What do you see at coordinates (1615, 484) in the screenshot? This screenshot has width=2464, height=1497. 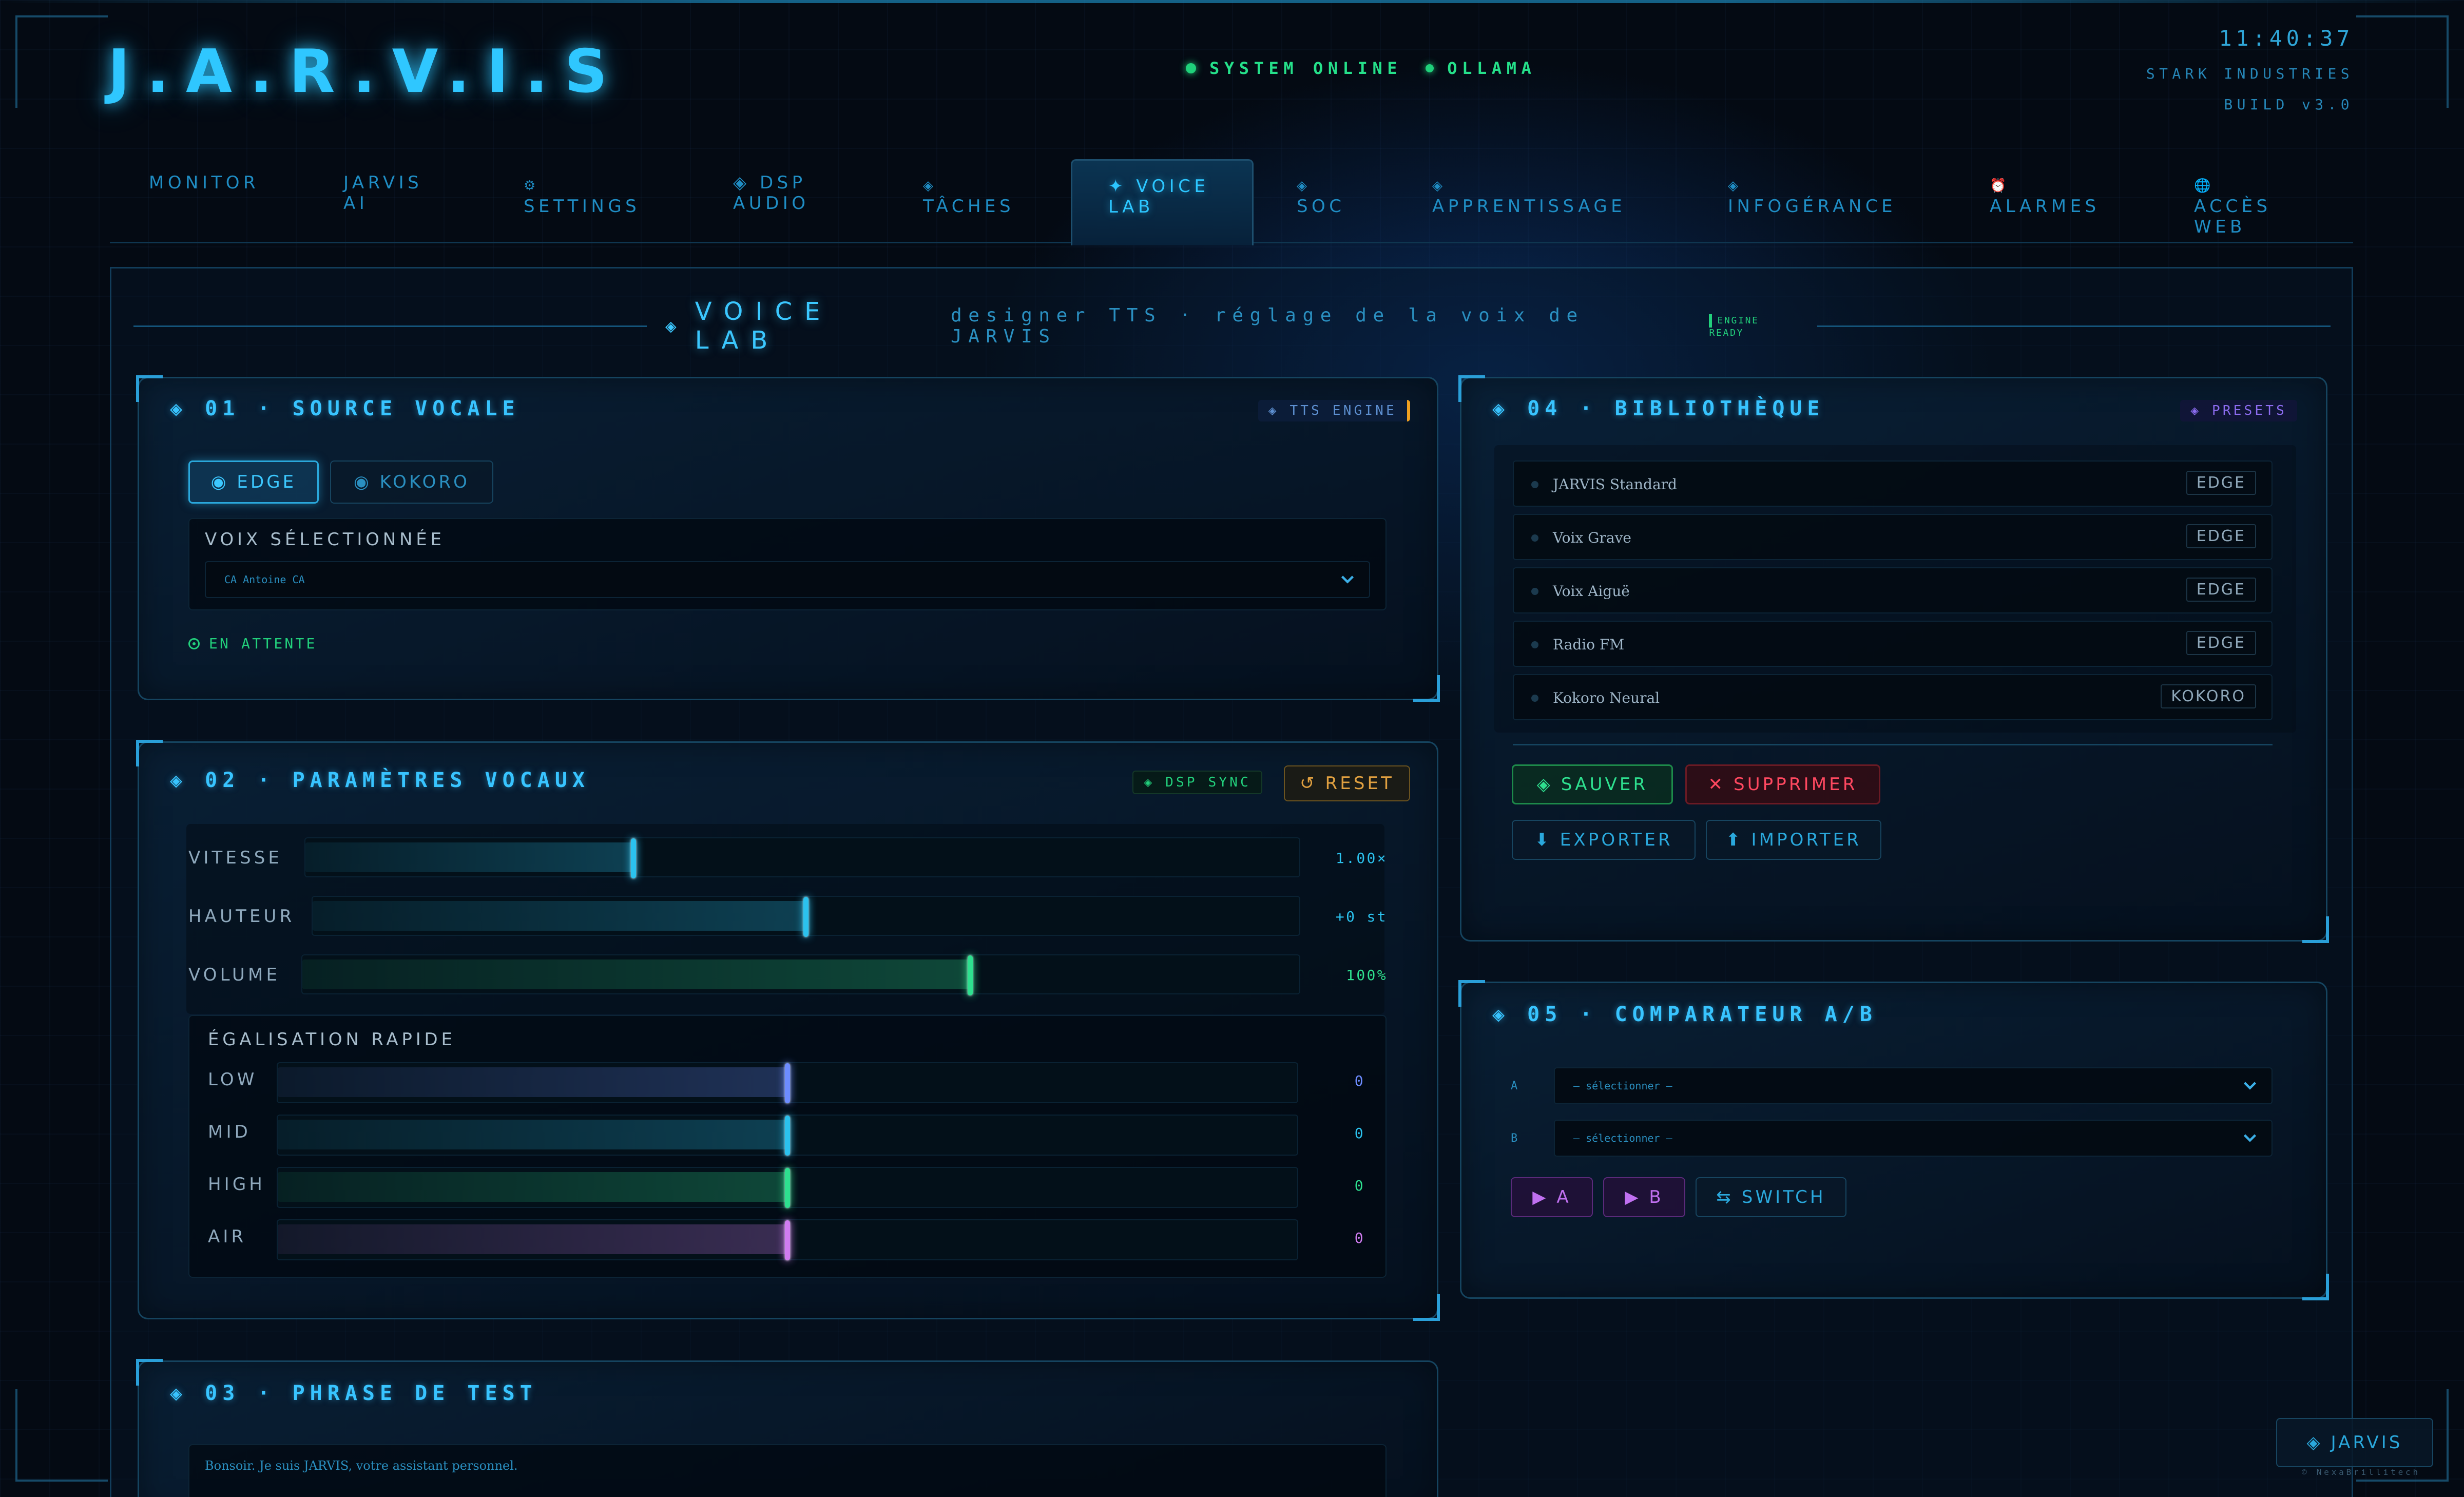 I see `preset-name: JARVIS Standard` at bounding box center [1615, 484].